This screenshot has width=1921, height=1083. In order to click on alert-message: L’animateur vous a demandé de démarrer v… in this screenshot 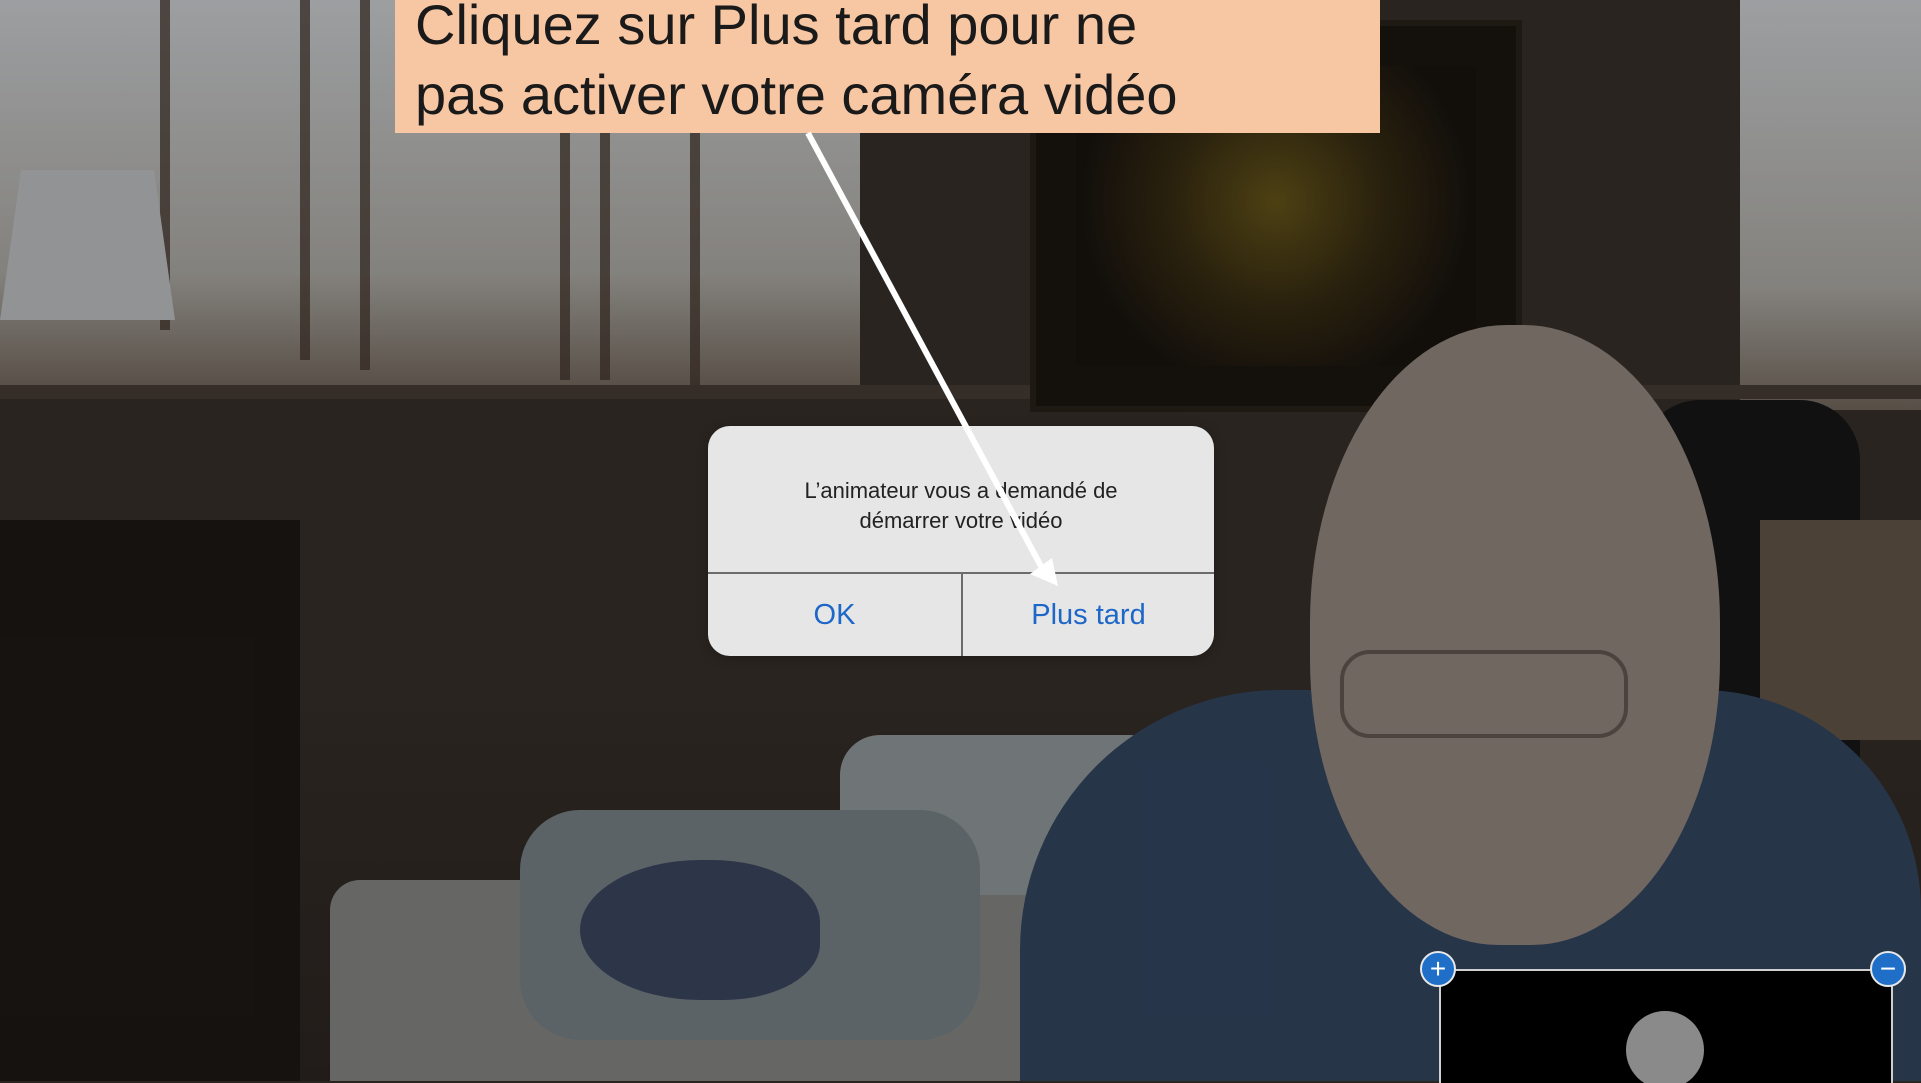, I will do `click(961, 506)`.